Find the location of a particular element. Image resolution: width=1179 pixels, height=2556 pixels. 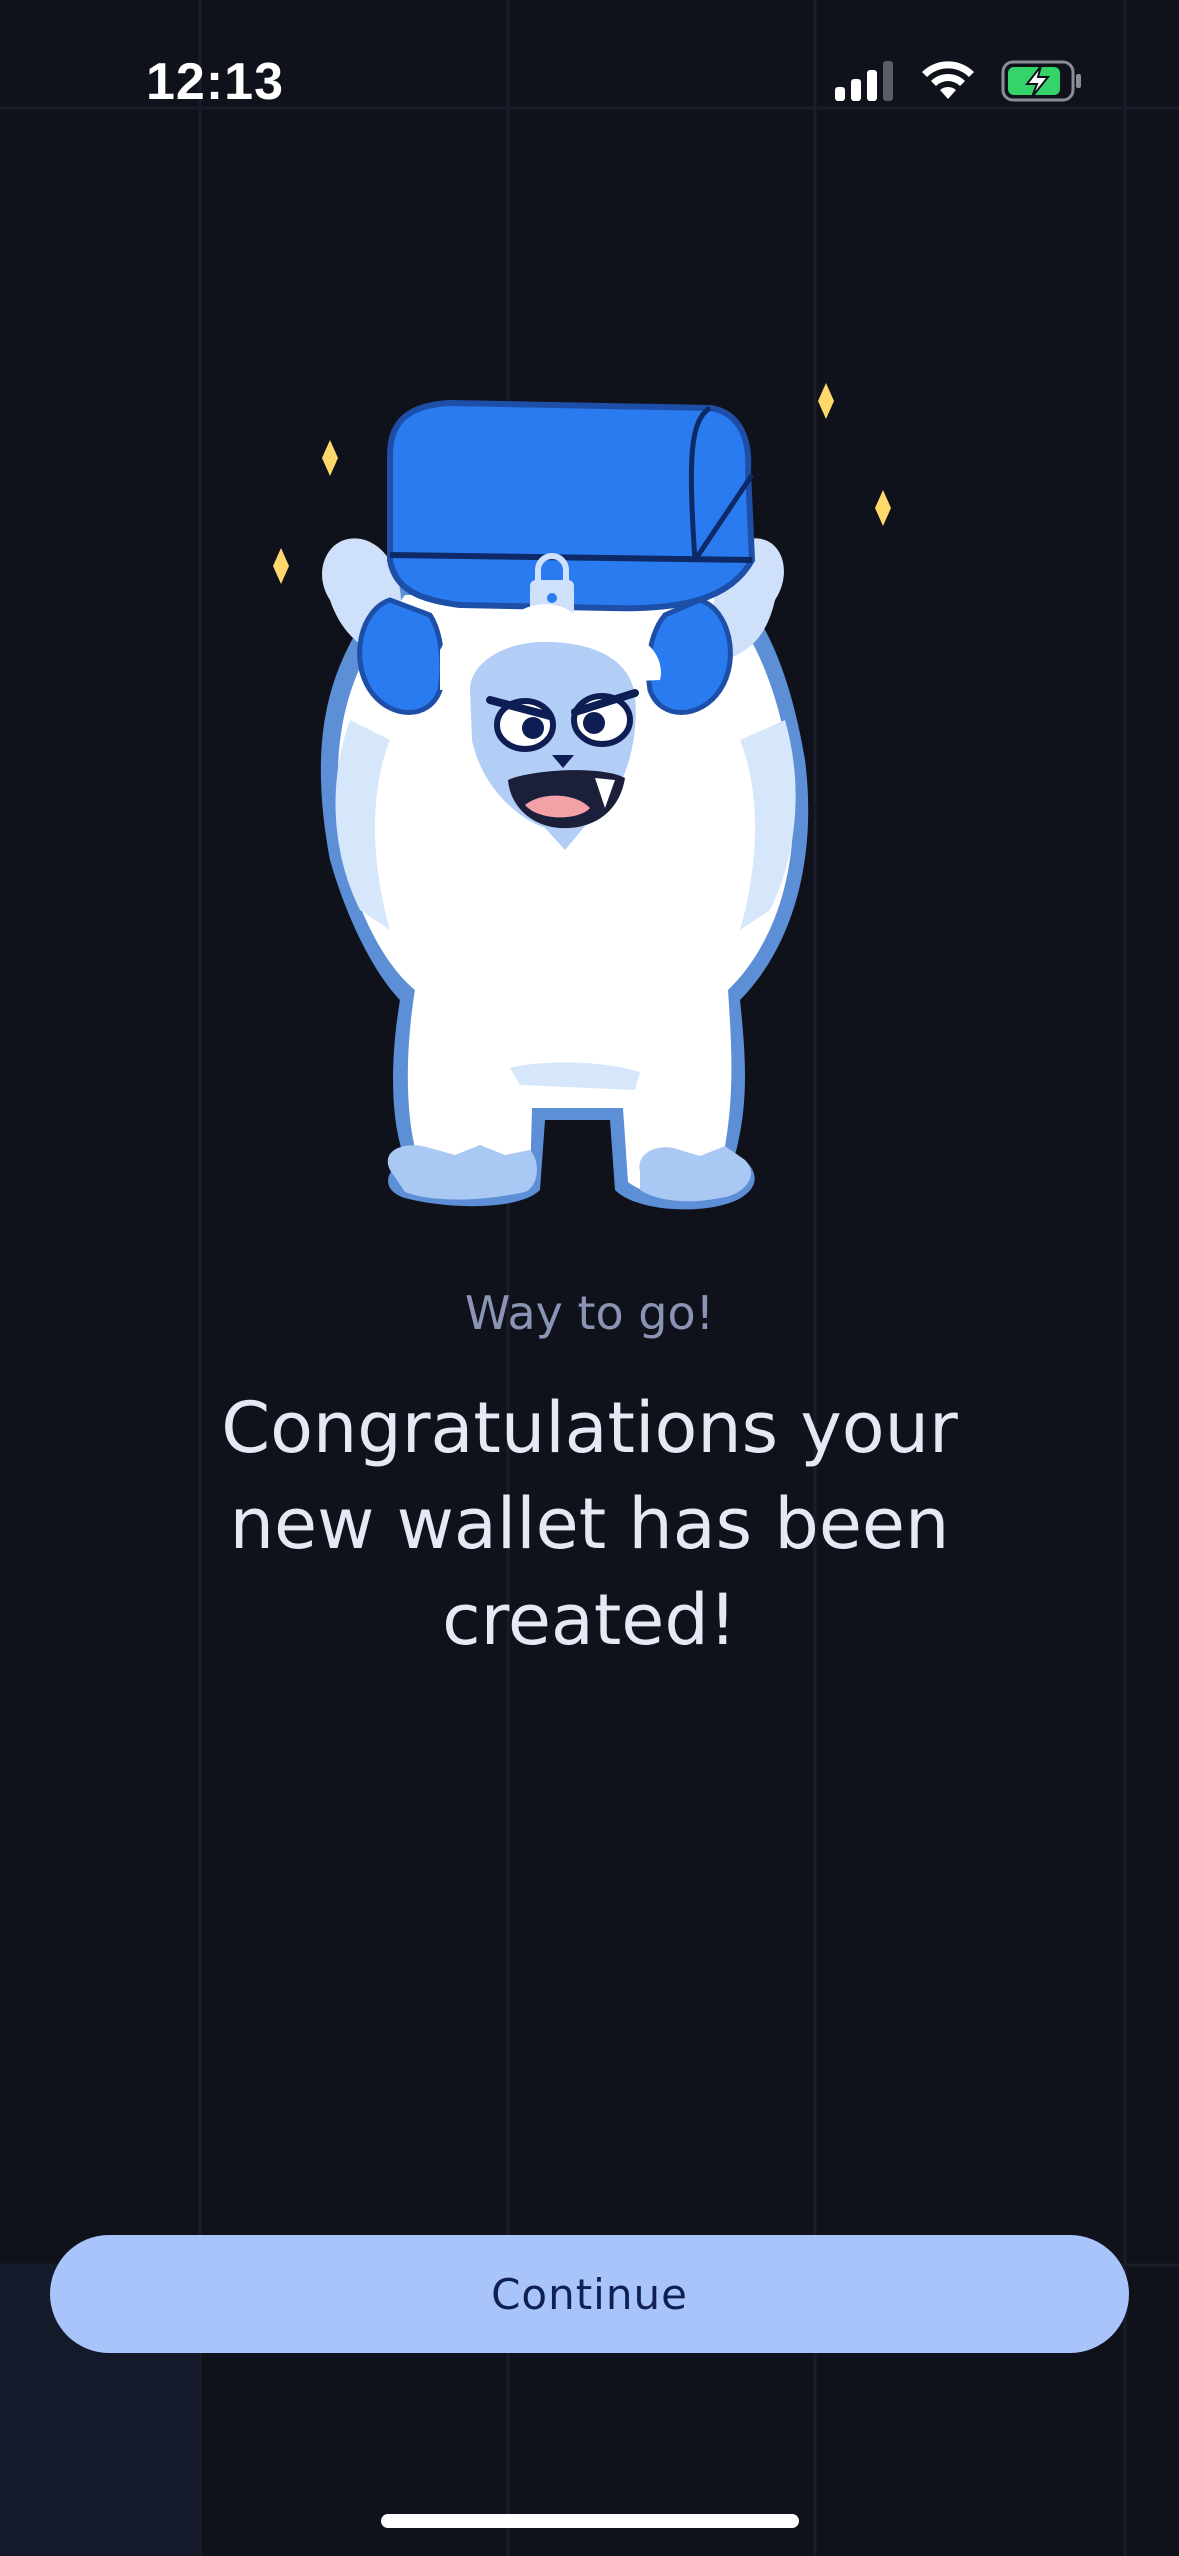

treasure-chest-icon is located at coordinates (571, 507).